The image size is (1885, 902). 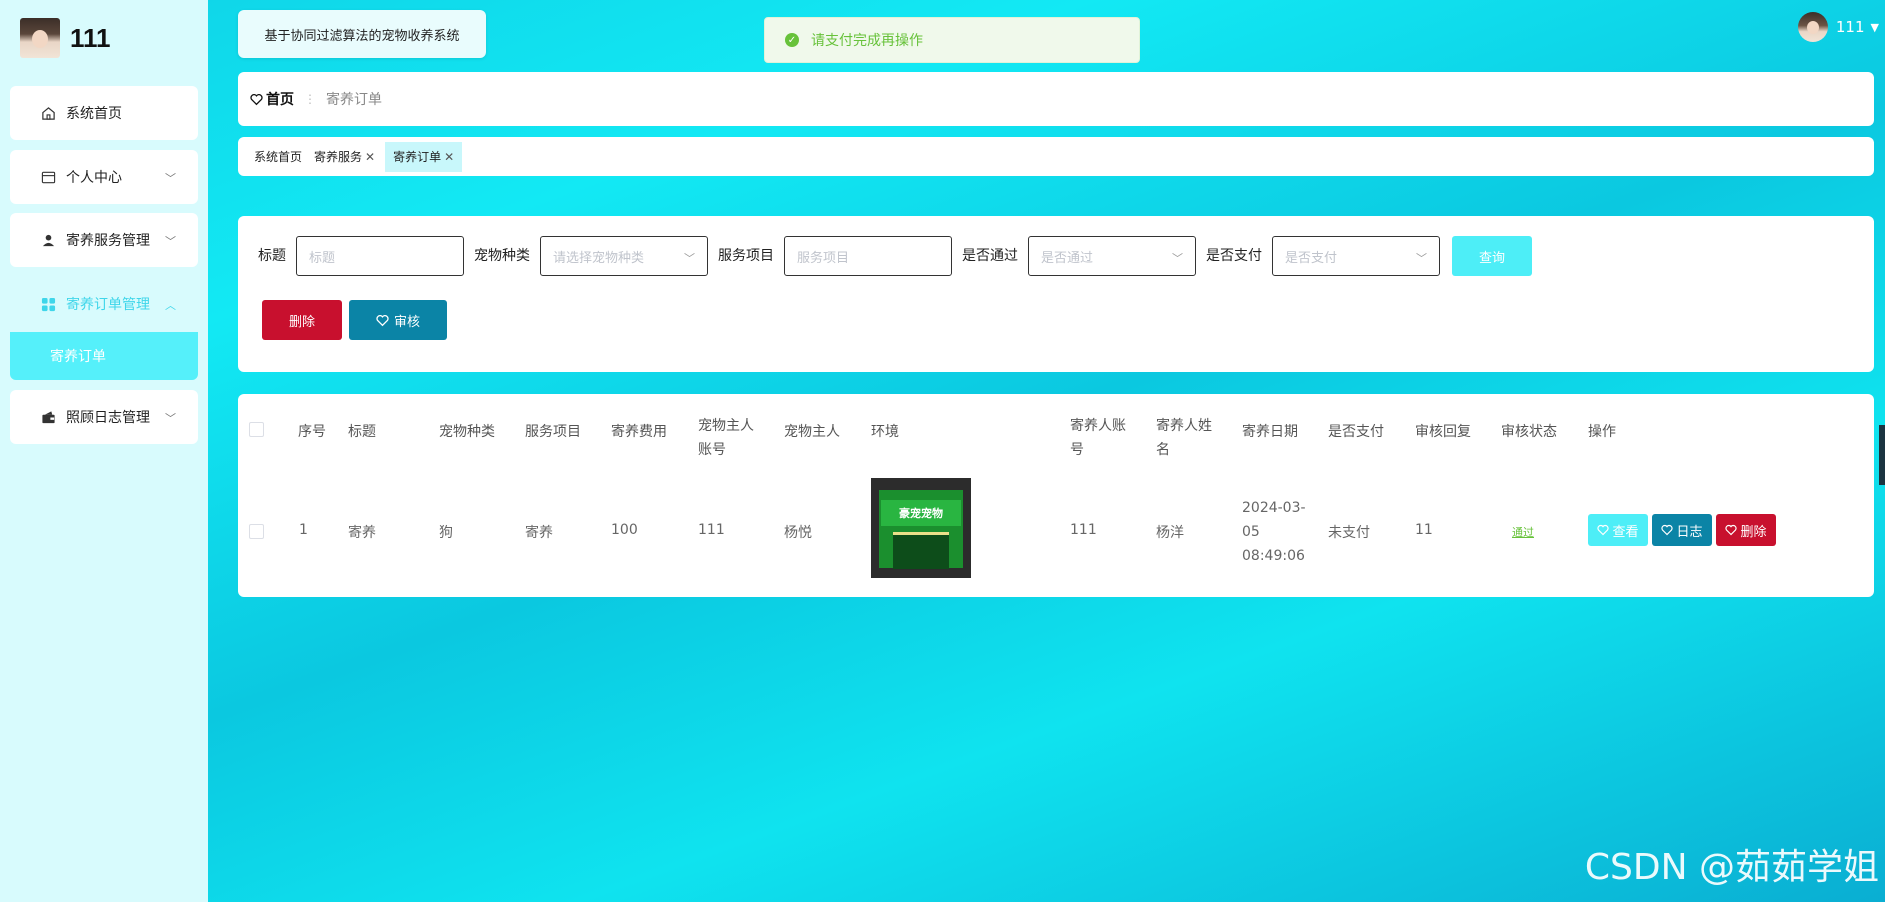 What do you see at coordinates (380, 256) in the screenshot?
I see `title-input: 标题` at bounding box center [380, 256].